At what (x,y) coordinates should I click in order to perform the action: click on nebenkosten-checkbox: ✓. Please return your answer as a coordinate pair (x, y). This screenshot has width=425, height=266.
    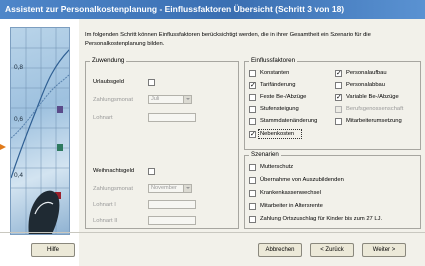
    Looking at the image, I should click on (252, 134).